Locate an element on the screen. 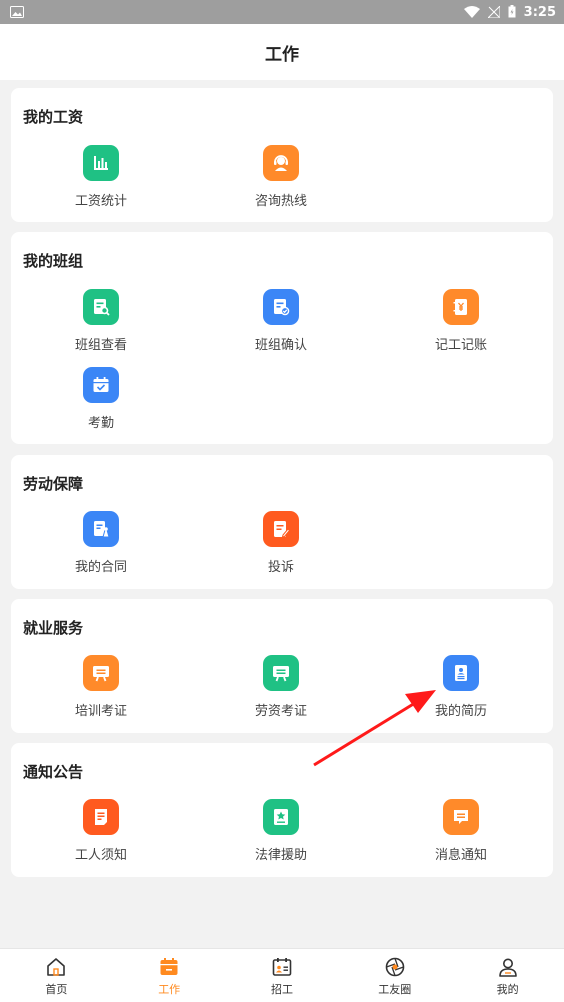  profile-icon is located at coordinates (507, 967).